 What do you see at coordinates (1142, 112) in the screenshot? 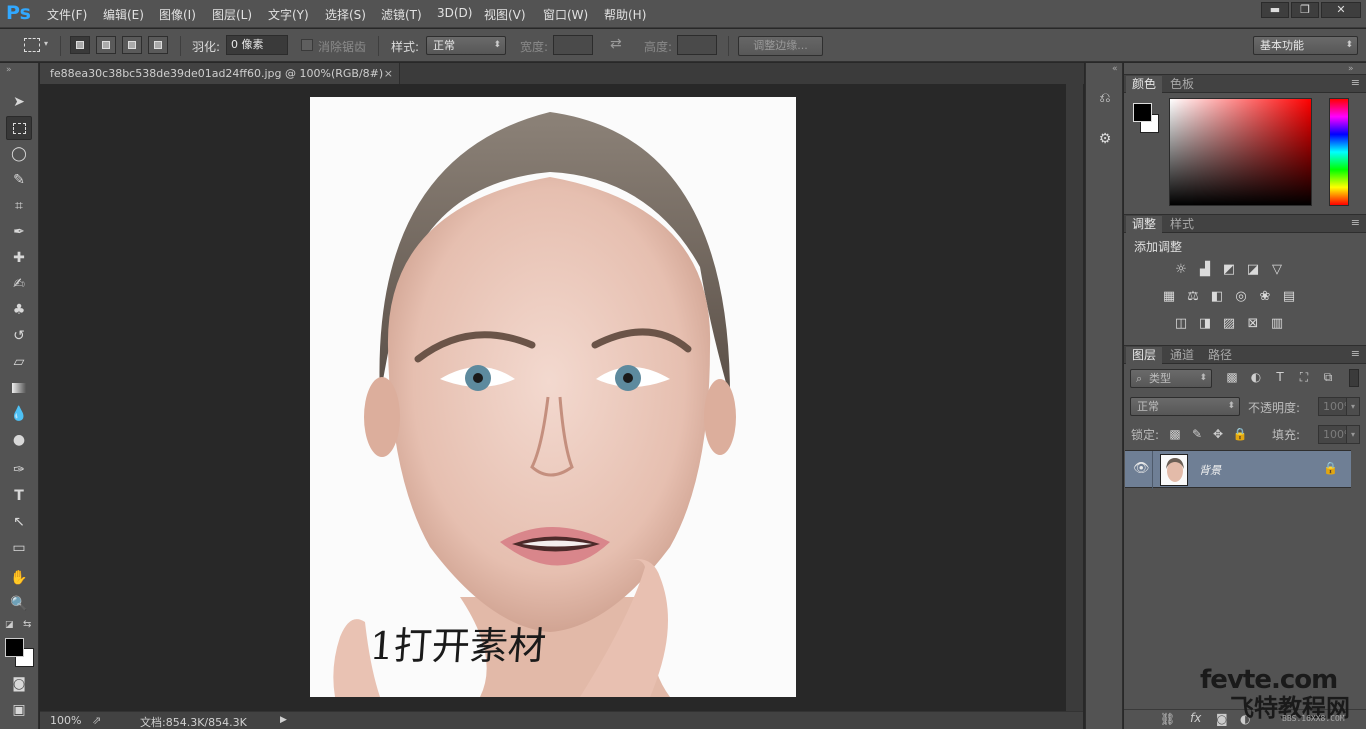
I see `panel-foreground-swatch` at bounding box center [1142, 112].